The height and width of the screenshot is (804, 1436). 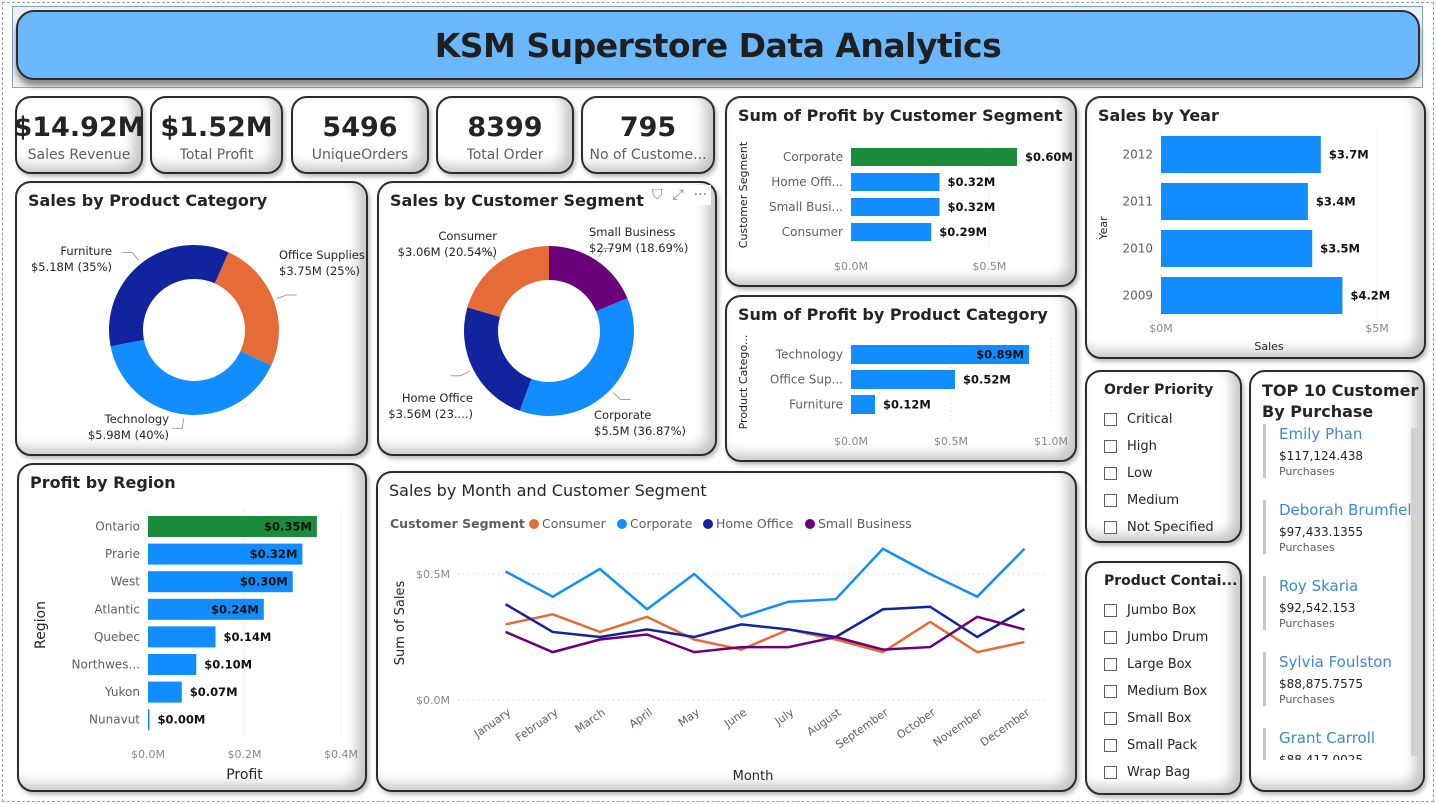 I want to click on legend-marker-home-office, so click(x=708, y=524).